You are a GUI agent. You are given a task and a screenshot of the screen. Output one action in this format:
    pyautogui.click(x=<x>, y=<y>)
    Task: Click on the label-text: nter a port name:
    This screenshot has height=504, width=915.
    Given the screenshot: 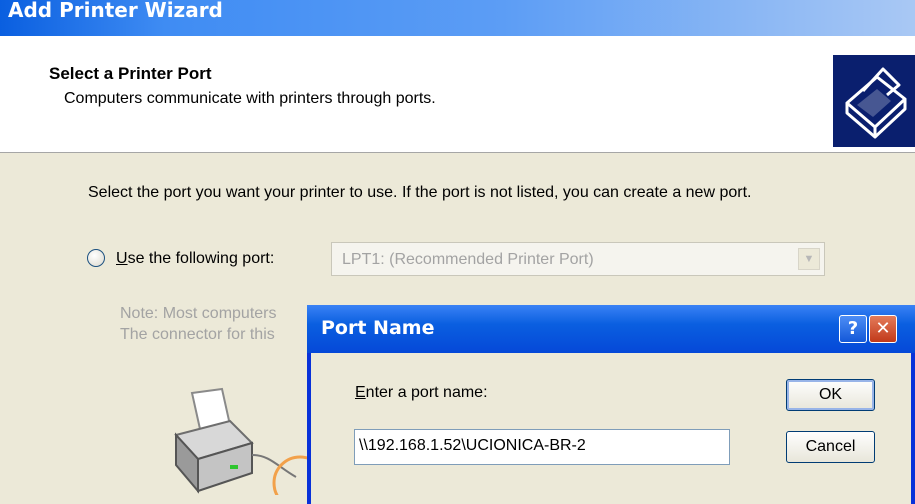 What is the action you would take?
    pyautogui.click(x=426, y=392)
    